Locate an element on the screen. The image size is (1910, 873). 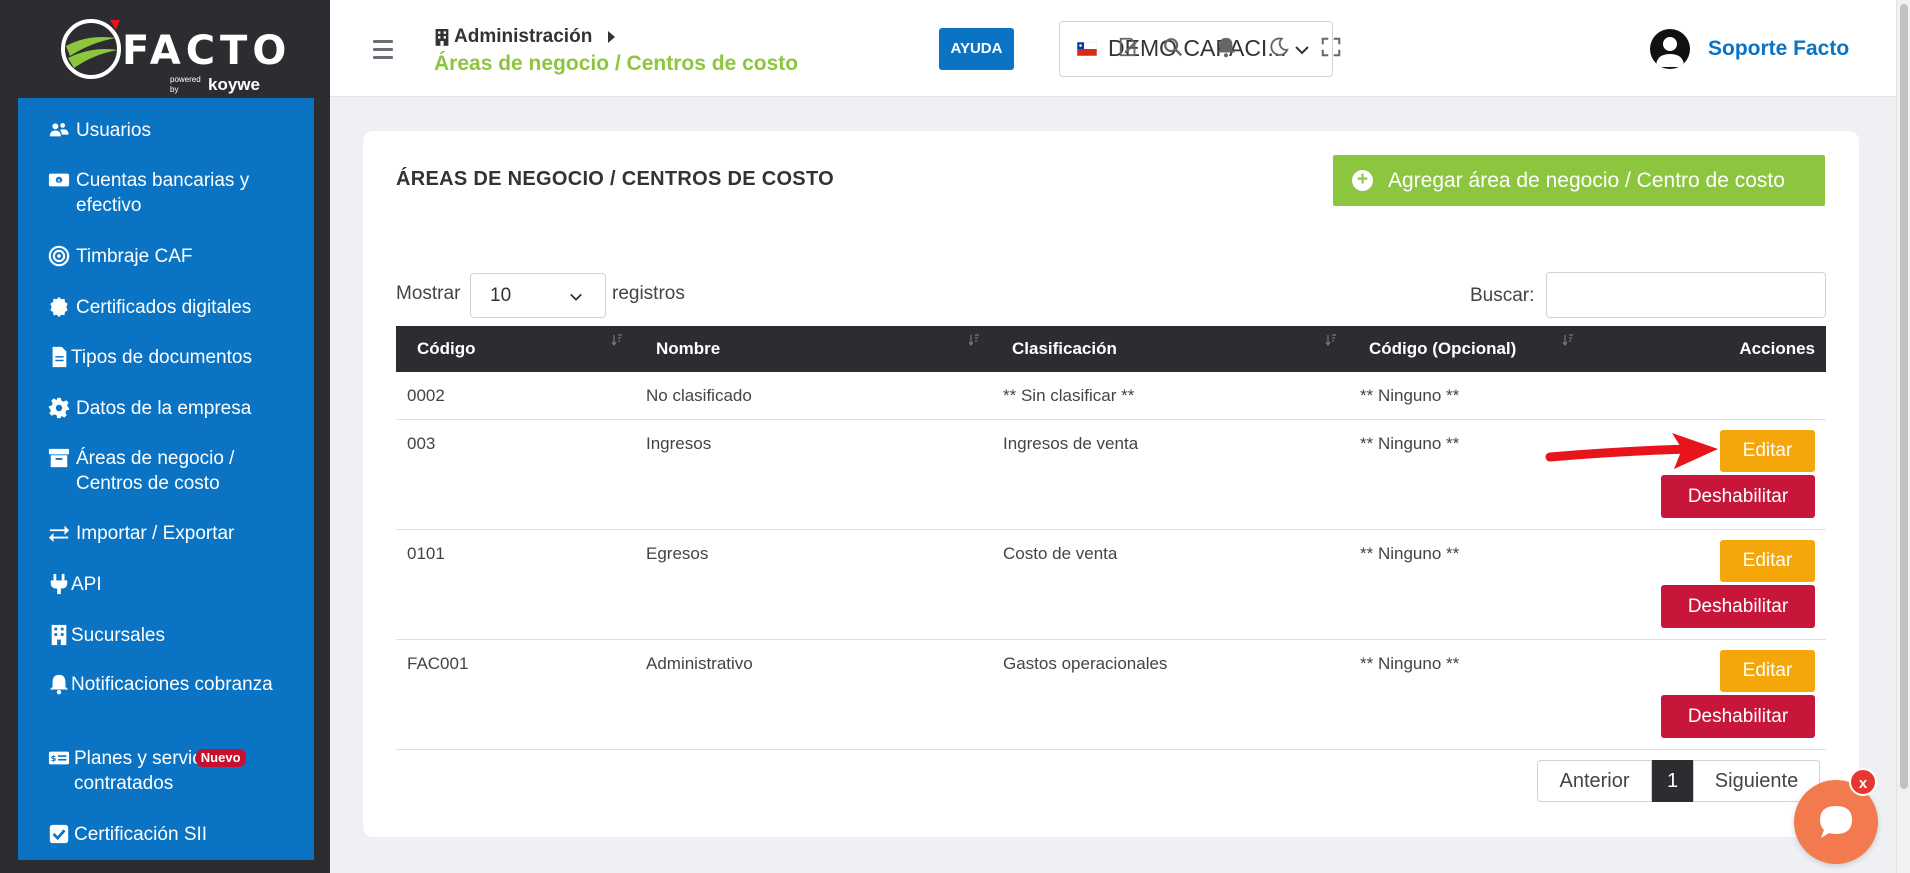
checkbox-icon is located at coordinates (59, 837).